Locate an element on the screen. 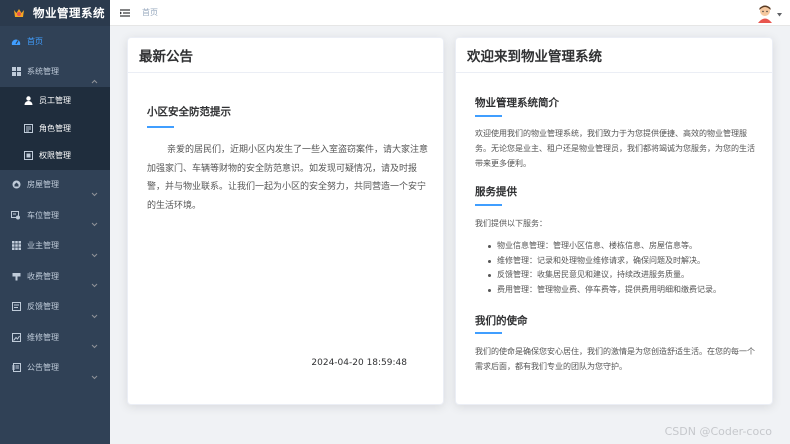 Image resolution: width=790 pixels, height=444 pixels. sidebar-item-permission: 权限管理 is located at coordinates (55, 156).